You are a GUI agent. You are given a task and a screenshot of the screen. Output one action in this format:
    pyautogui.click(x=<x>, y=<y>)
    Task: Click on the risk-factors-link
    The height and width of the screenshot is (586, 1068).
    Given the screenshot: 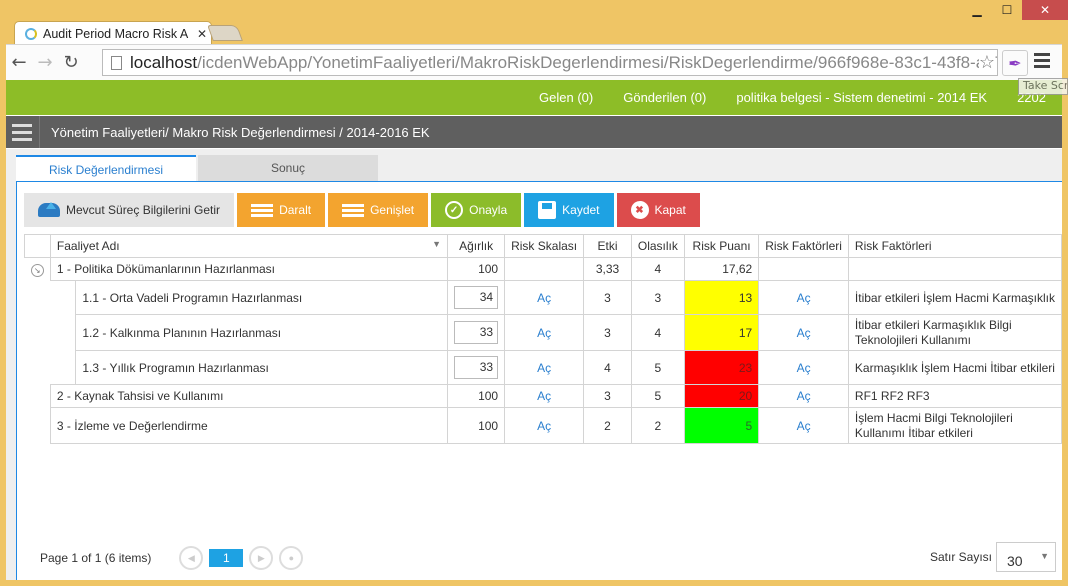 What is the action you would take?
    pyautogui.click(x=803, y=269)
    